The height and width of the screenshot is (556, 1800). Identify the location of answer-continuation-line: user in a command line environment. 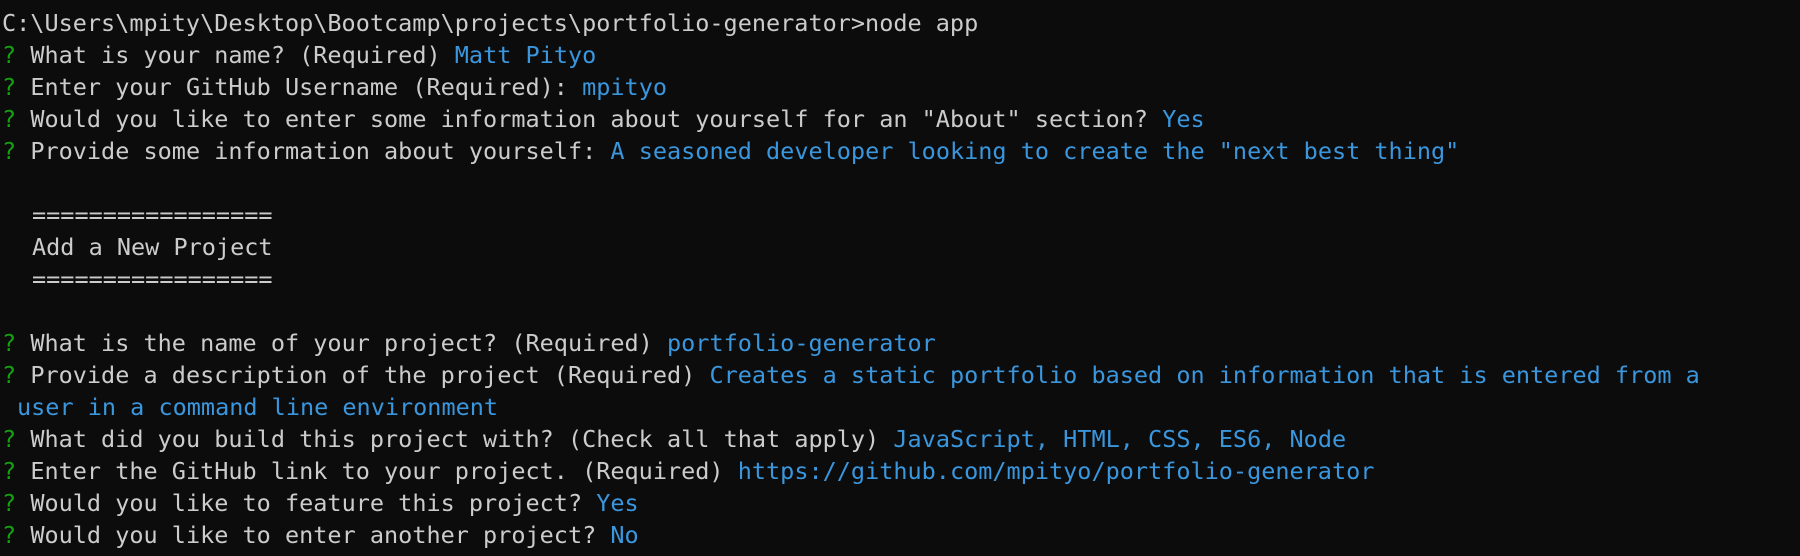
(901, 407).